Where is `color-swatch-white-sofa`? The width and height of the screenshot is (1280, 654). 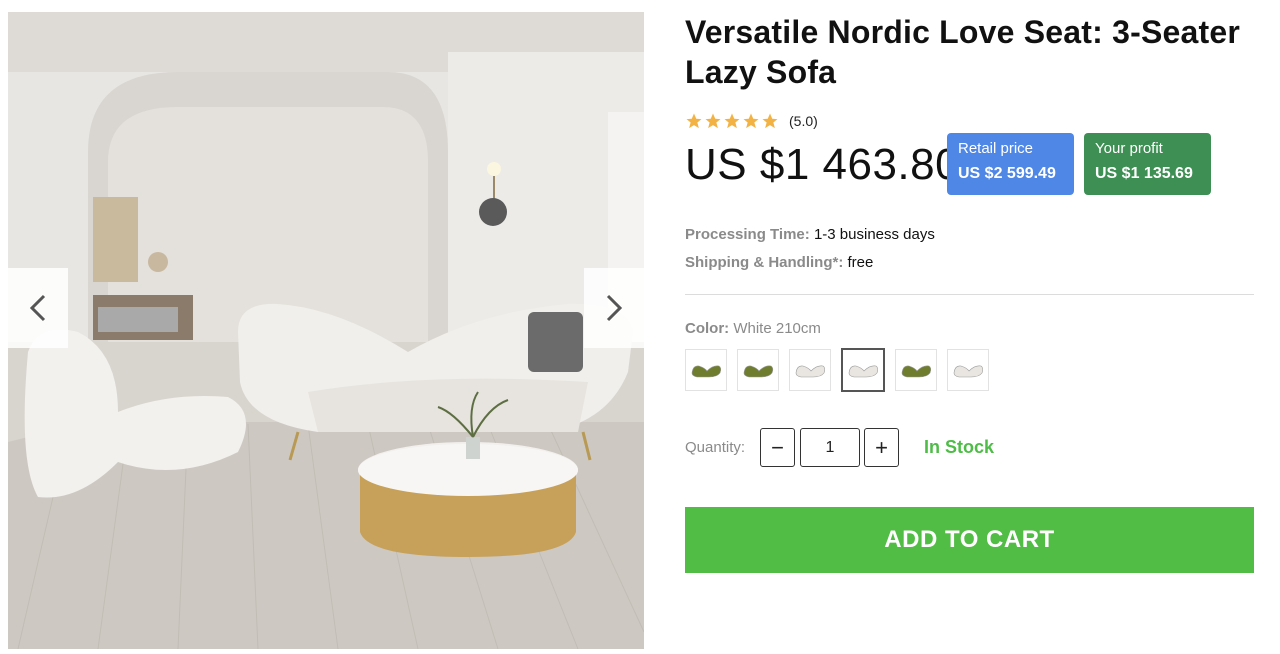
color-swatch-white-sofa is located at coordinates (810, 370).